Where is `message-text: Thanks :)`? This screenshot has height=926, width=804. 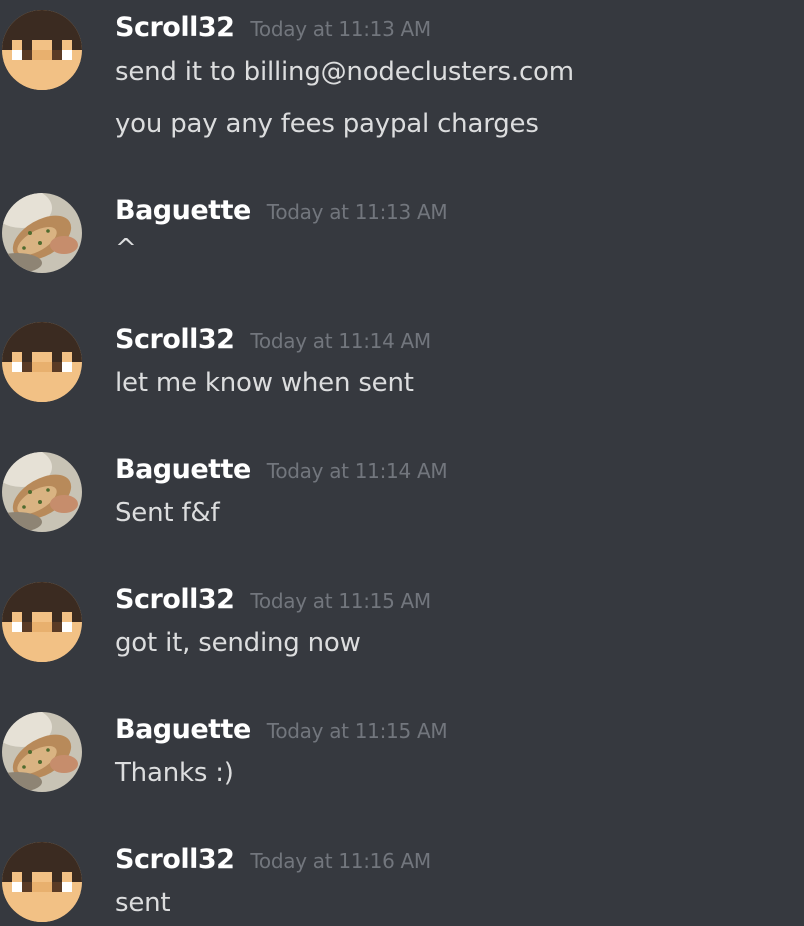
message-text: Thanks :) is located at coordinates (174, 773).